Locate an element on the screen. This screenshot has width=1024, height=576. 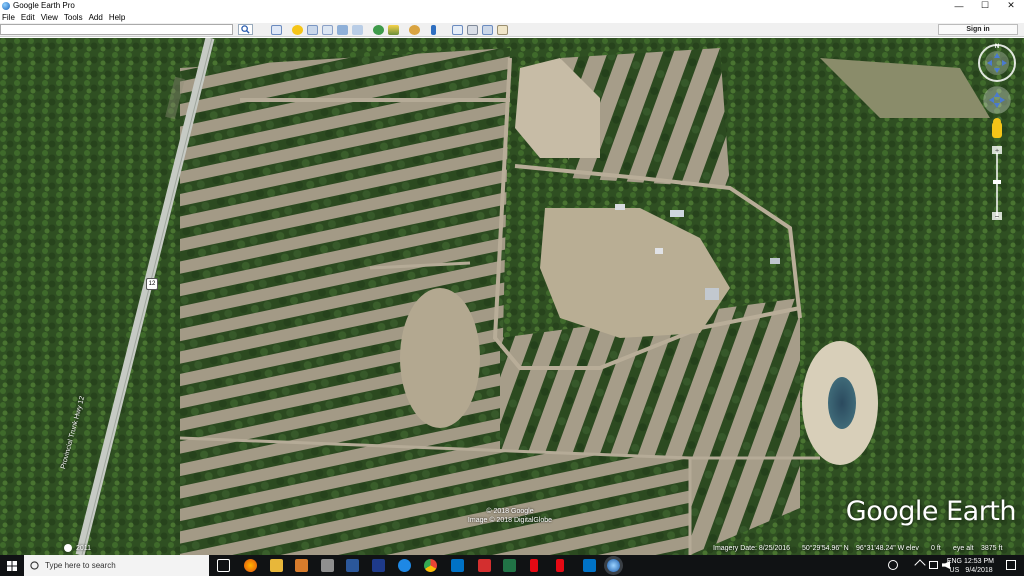
search-button is located at coordinates (245, 29).